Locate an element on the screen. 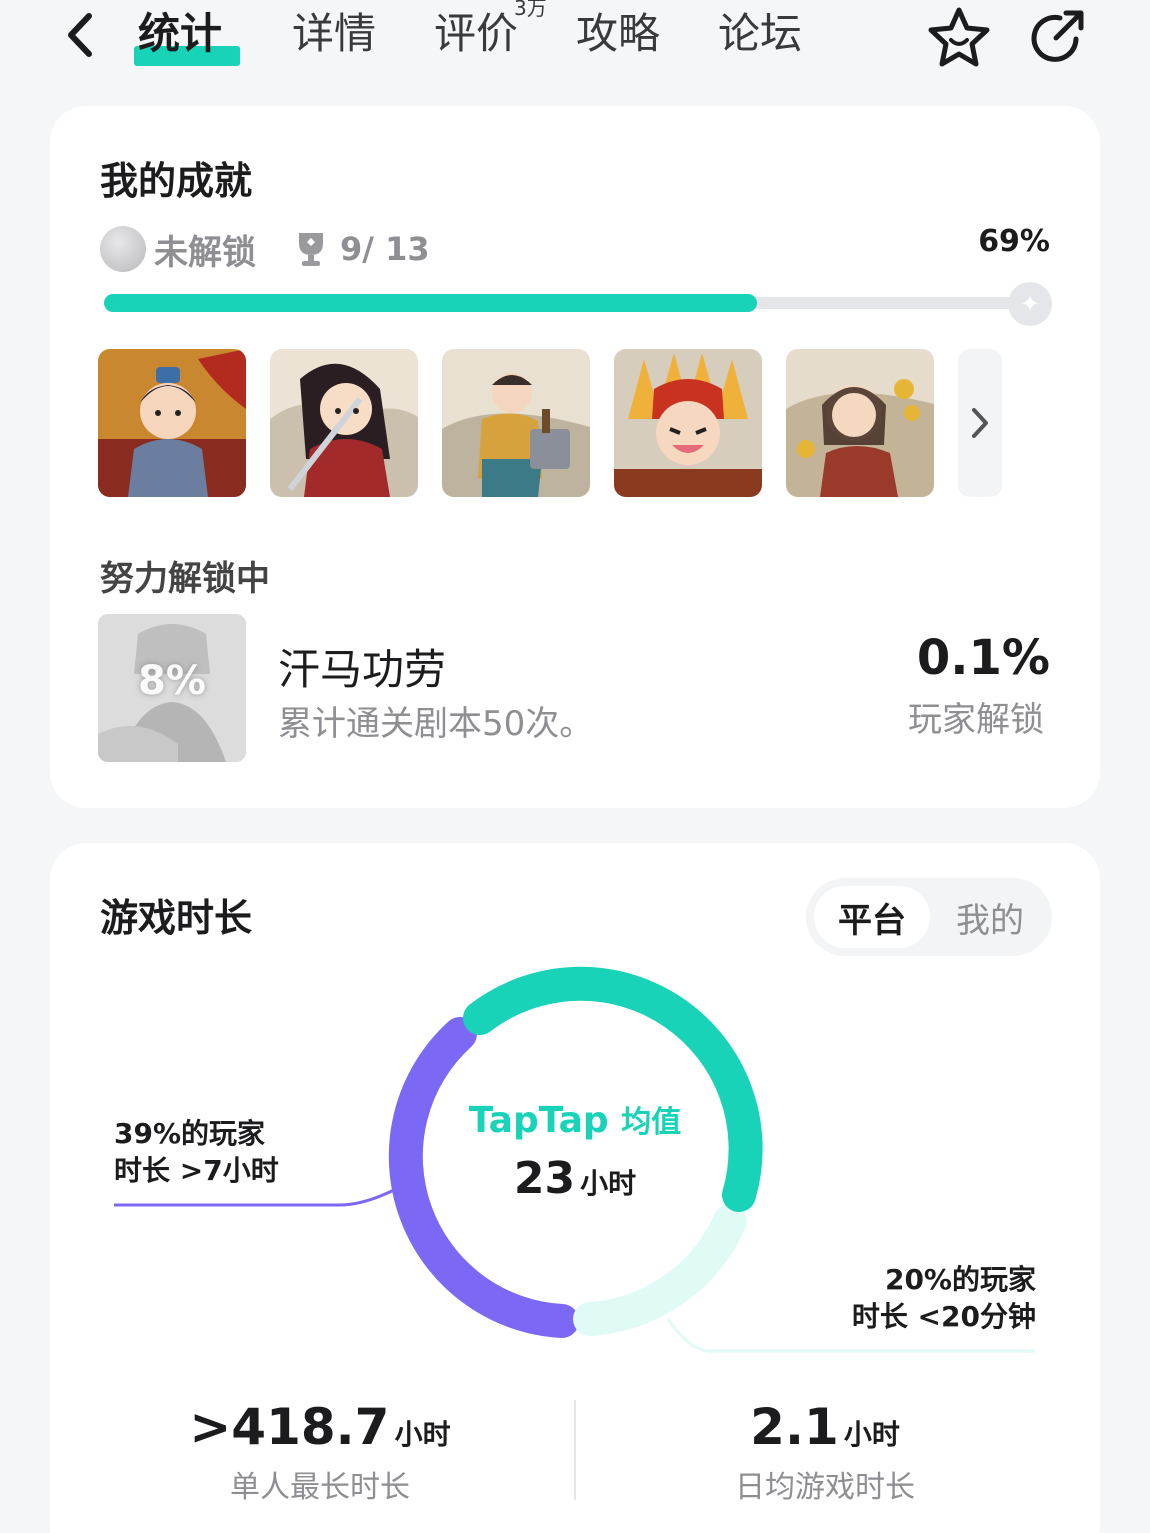 Image resolution: width=1150 pixels, height=1533 pixels. stat-max-session-label: 单人最长时长 is located at coordinates (320, 1487).